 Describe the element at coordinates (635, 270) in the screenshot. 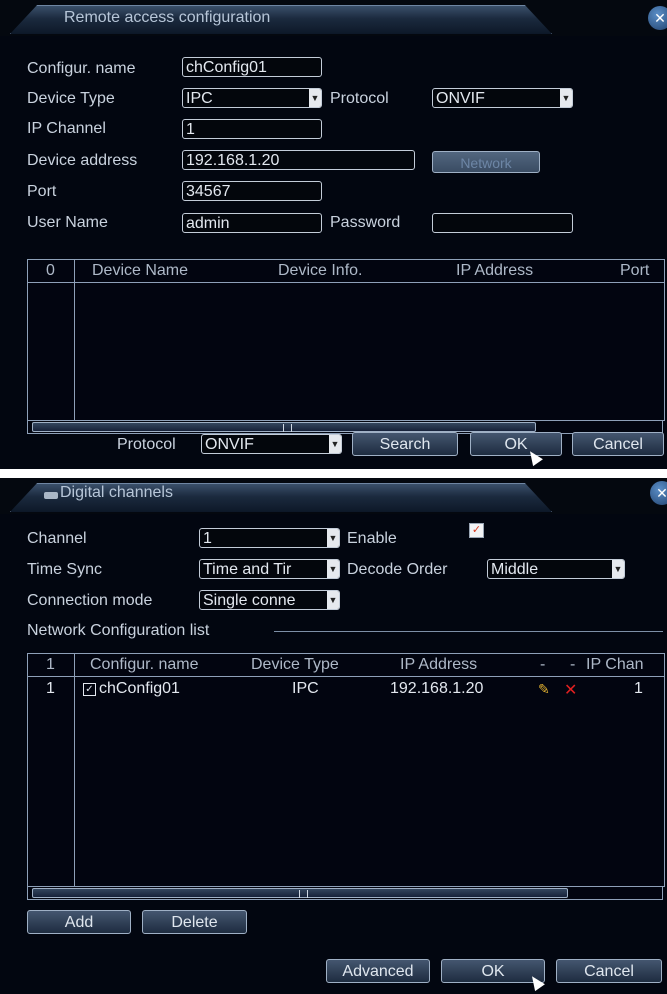

I see `column-port: Port` at that location.